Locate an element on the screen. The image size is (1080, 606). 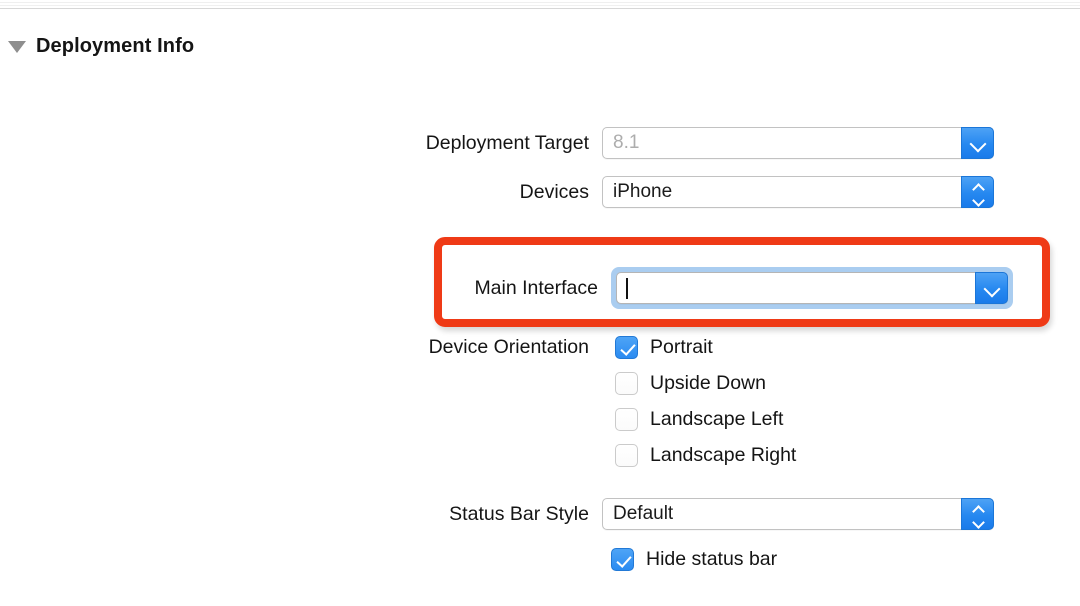
main-interface-row: Main Interface is located at coordinates (706, 288).